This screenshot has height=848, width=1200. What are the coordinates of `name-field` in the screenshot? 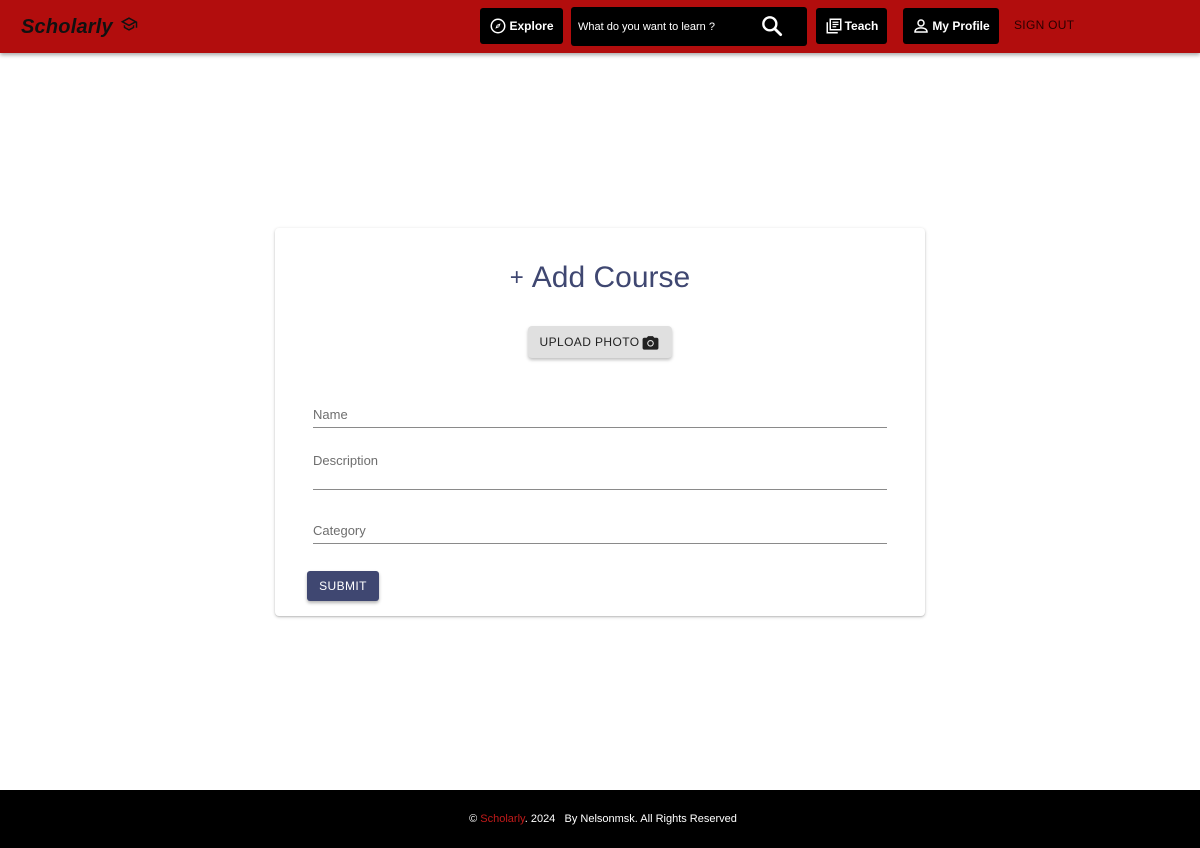 It's located at (600, 417).